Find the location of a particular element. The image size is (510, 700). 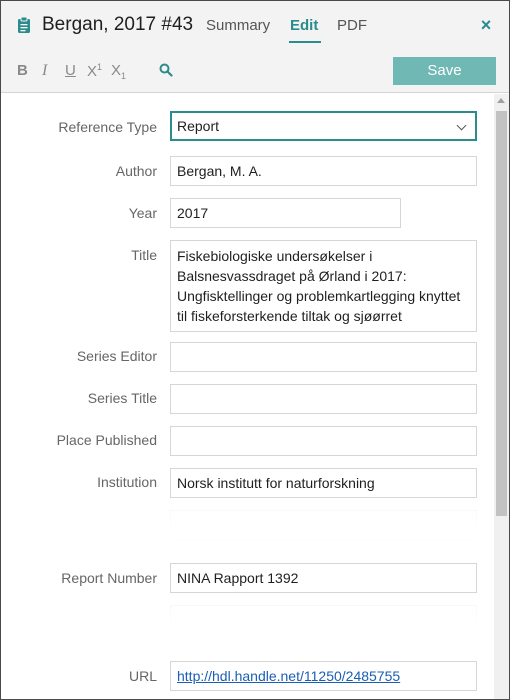

url-label: URL is located at coordinates (142, 676).